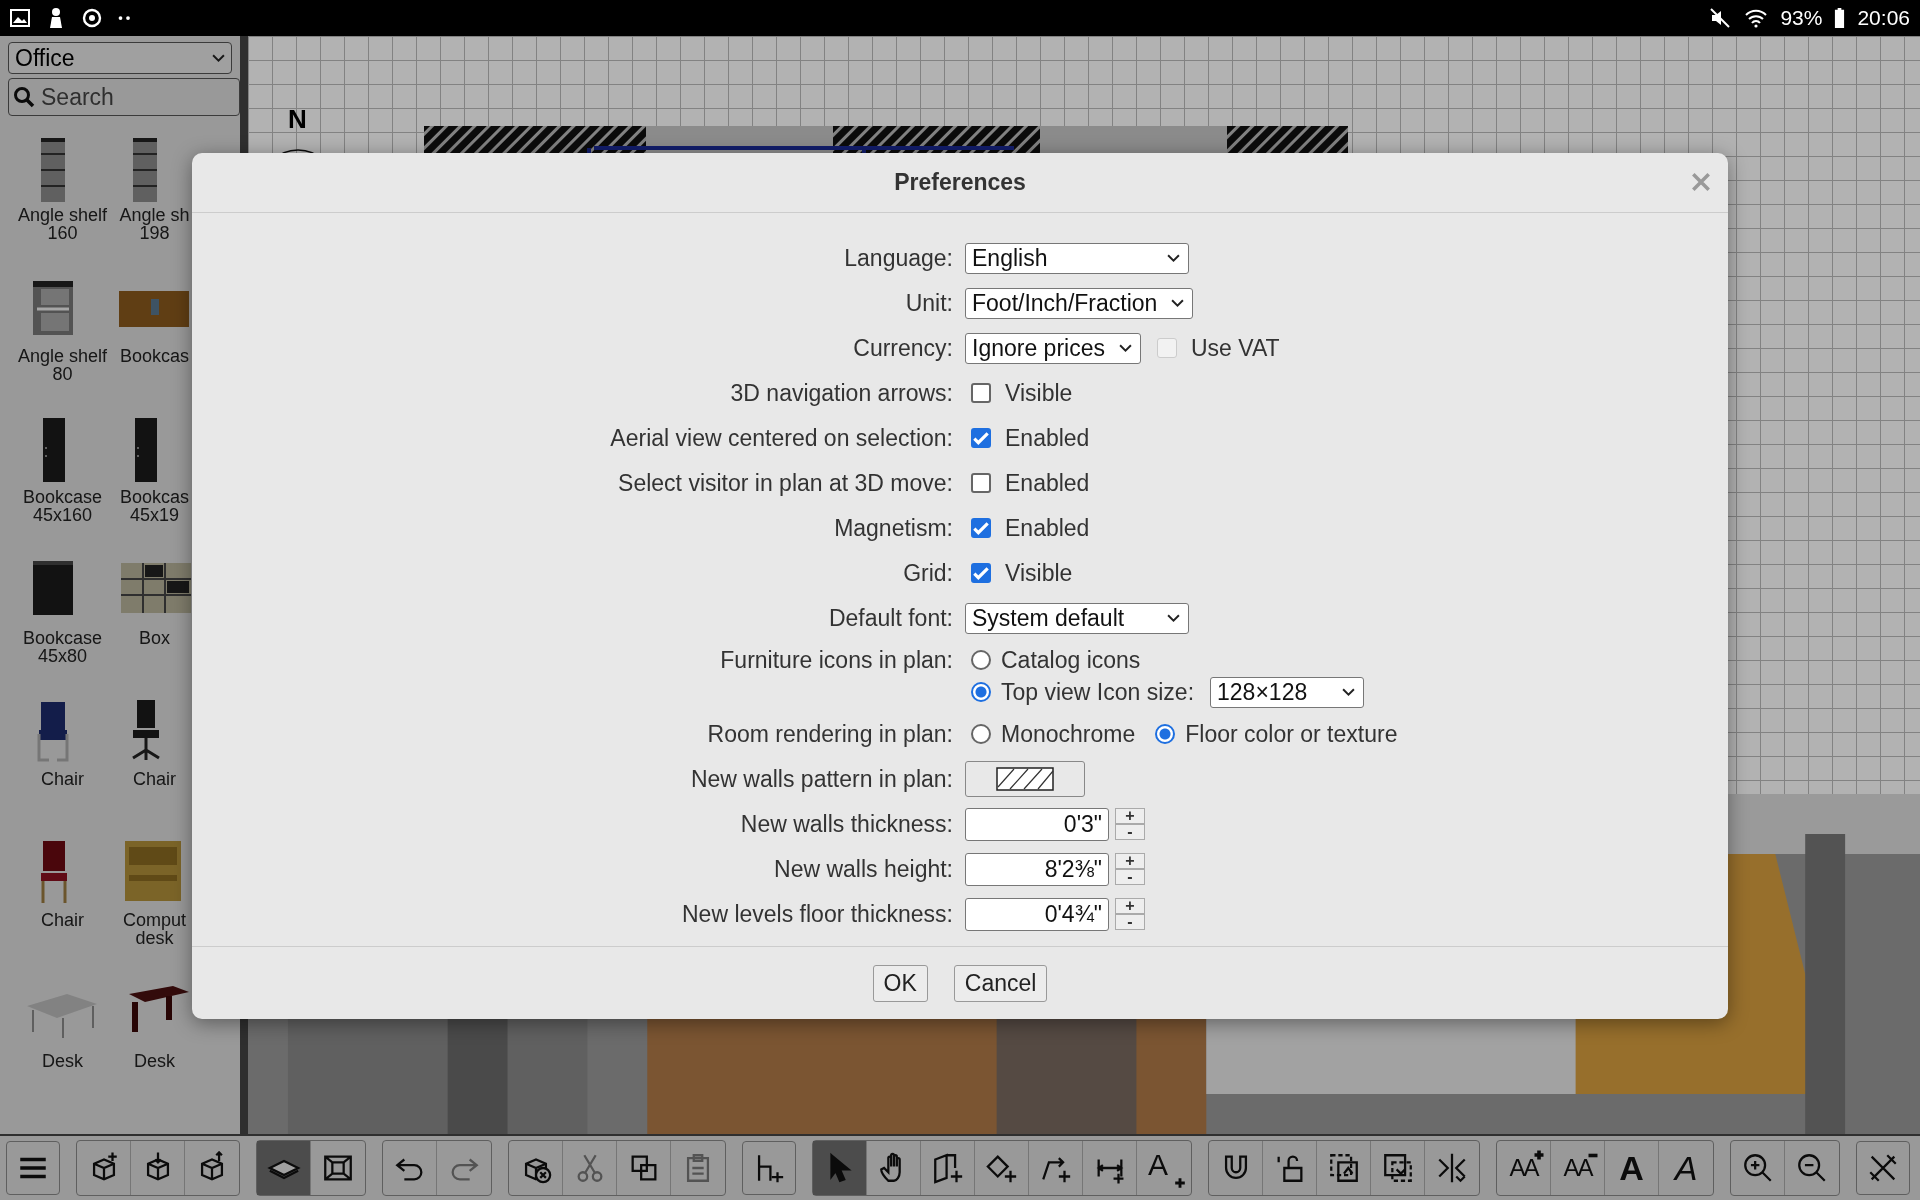 The width and height of the screenshot is (1920, 1200). Describe the element at coordinates (1068, 734) in the screenshot. I see `radio-label: Monochrome` at that location.